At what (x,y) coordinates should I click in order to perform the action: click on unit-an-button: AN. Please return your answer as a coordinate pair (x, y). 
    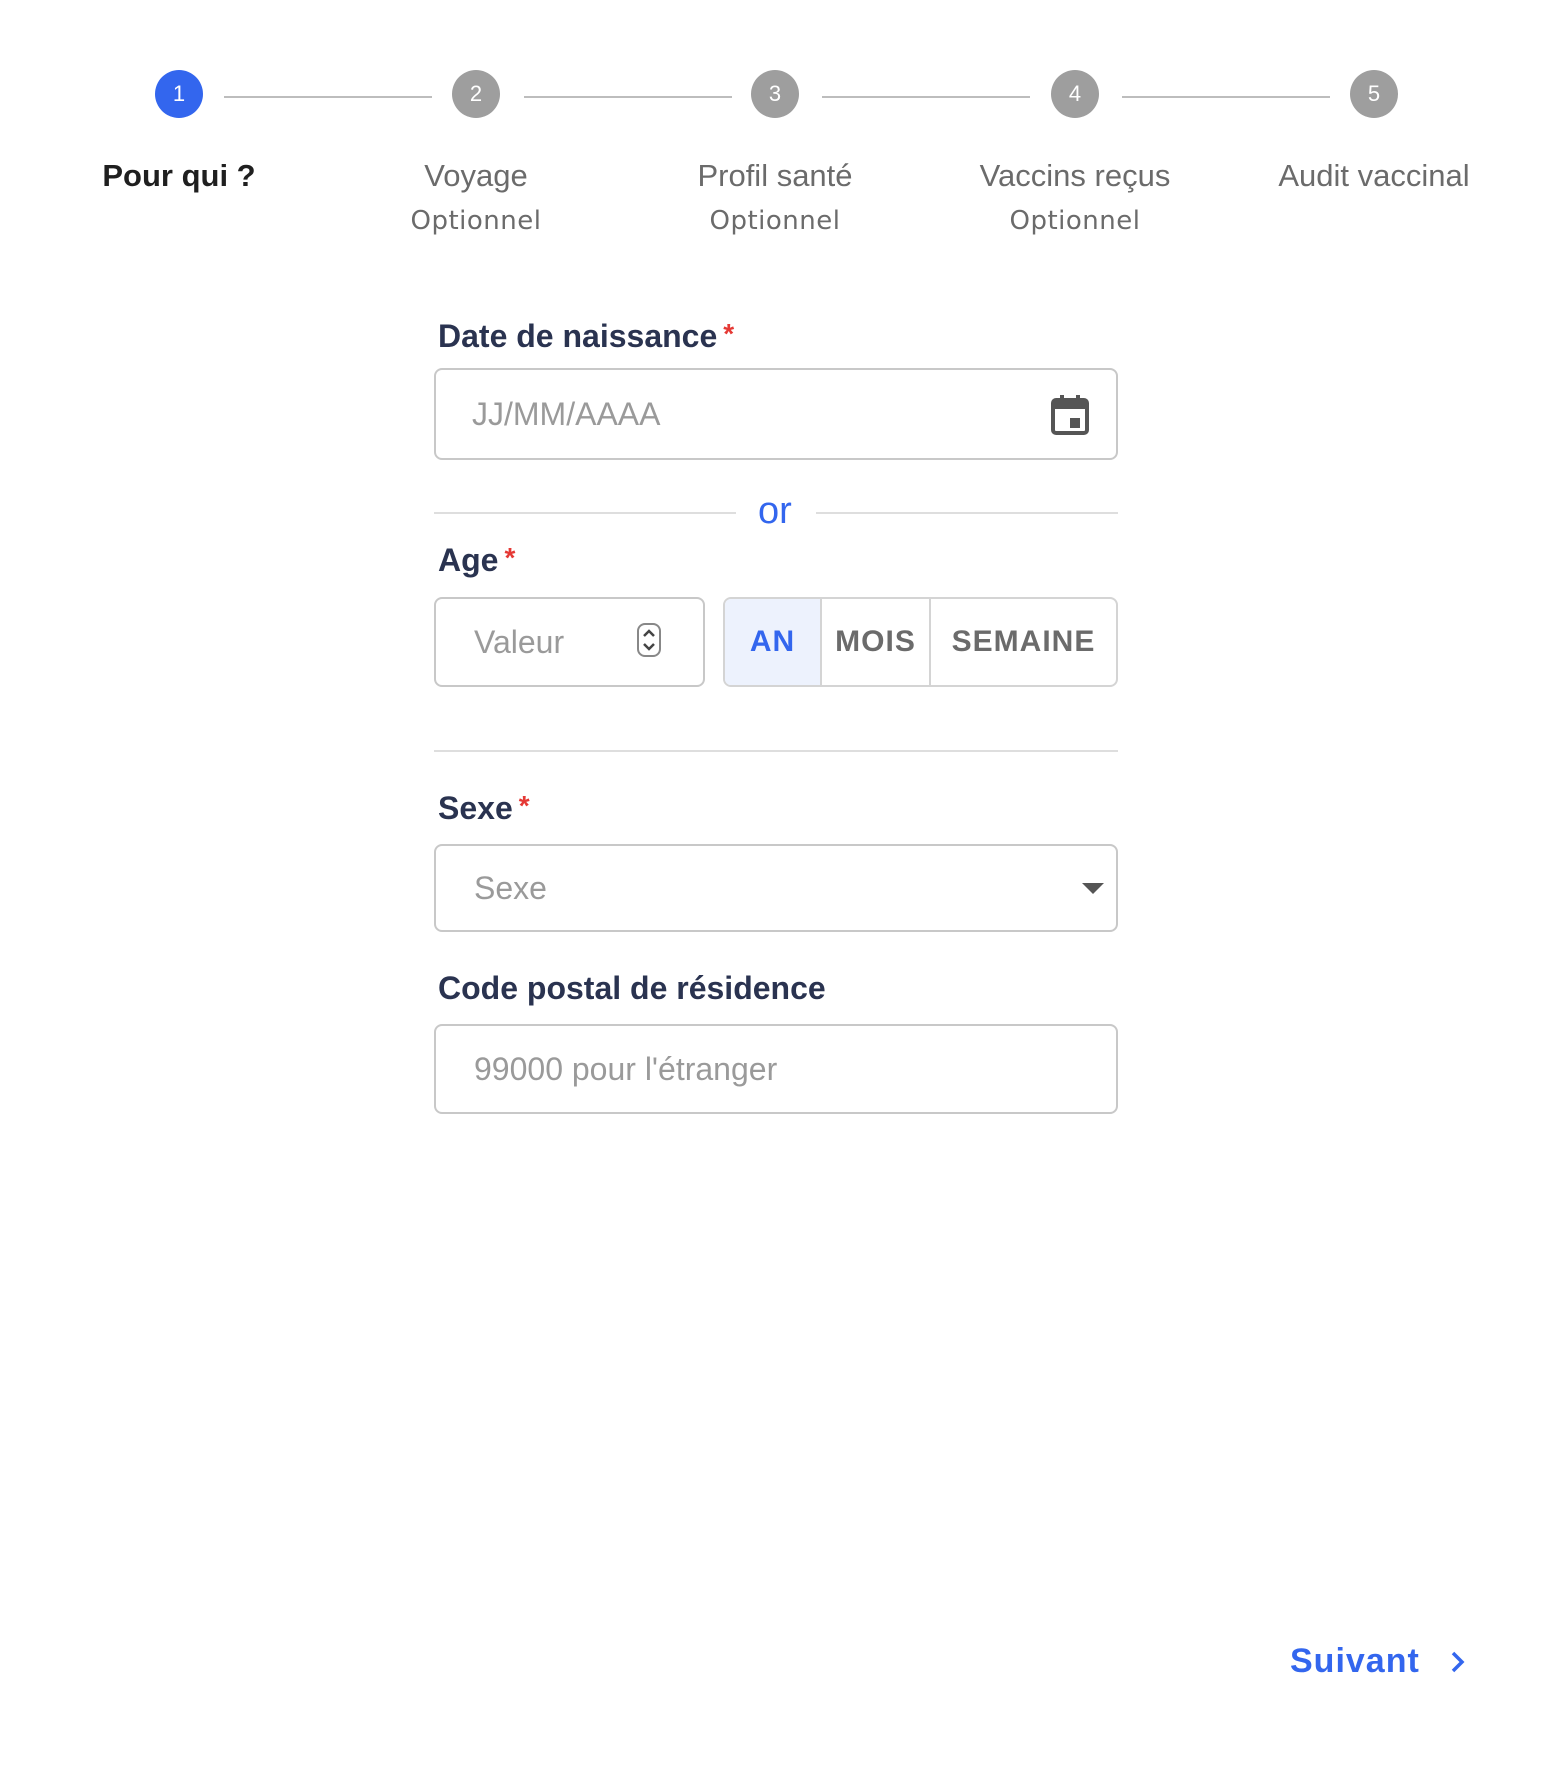
    Looking at the image, I should click on (773, 642).